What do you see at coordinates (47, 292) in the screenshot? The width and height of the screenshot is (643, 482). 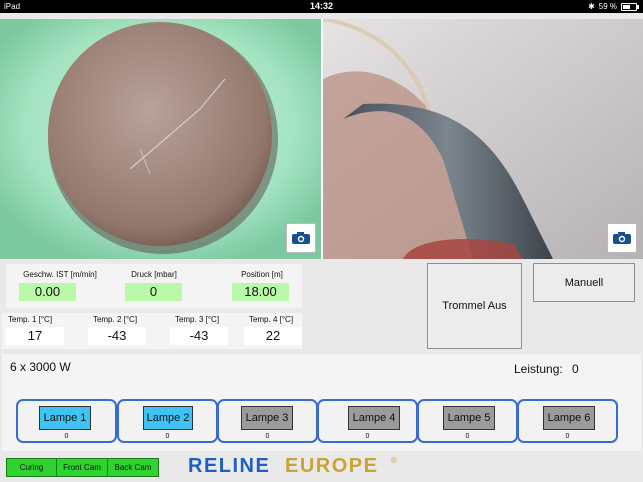 I see `speed-value: 0.00` at bounding box center [47, 292].